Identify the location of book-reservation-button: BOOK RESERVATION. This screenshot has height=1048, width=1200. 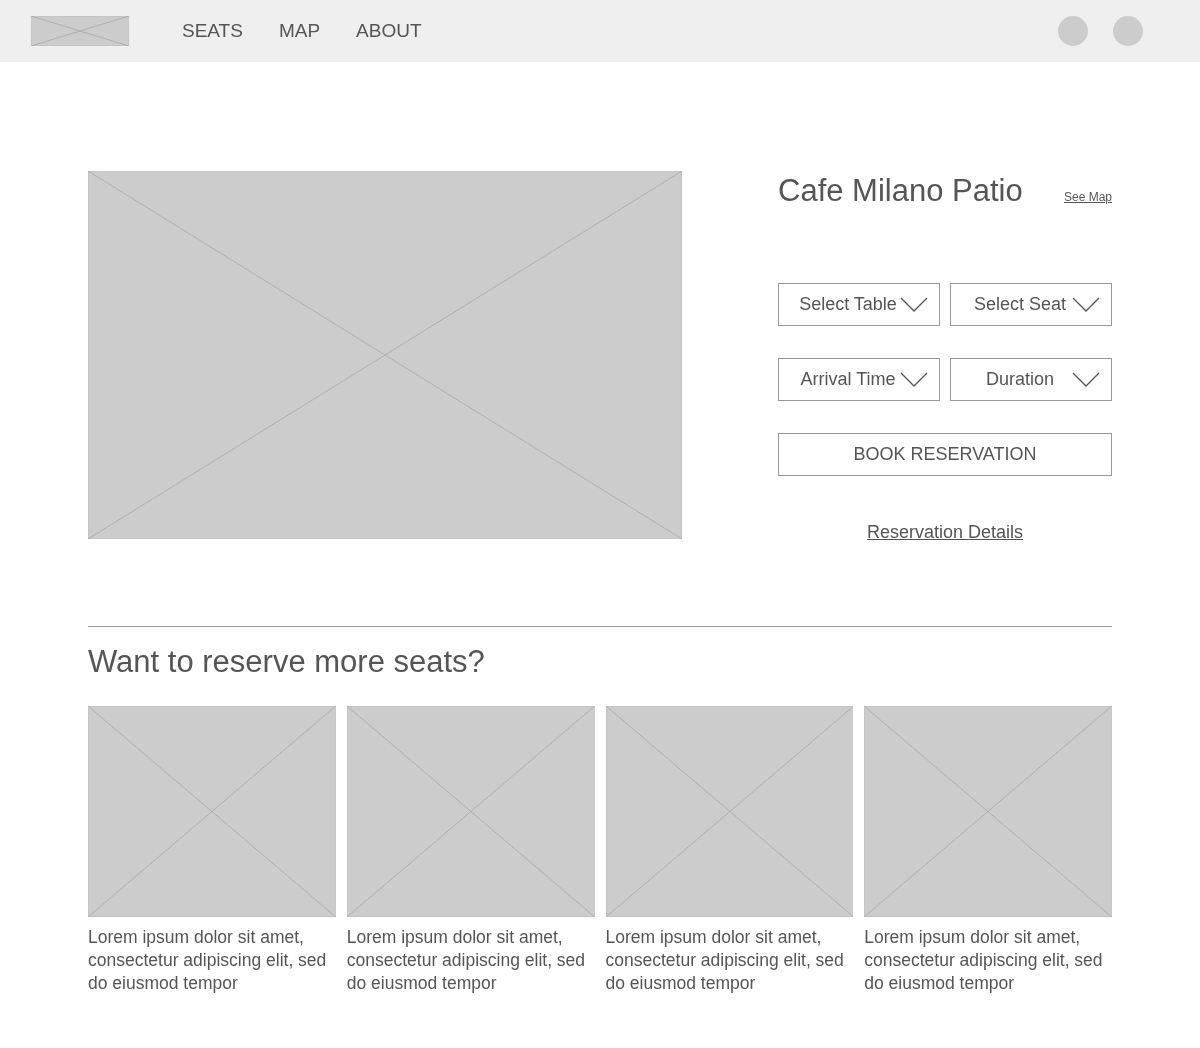
(945, 454).